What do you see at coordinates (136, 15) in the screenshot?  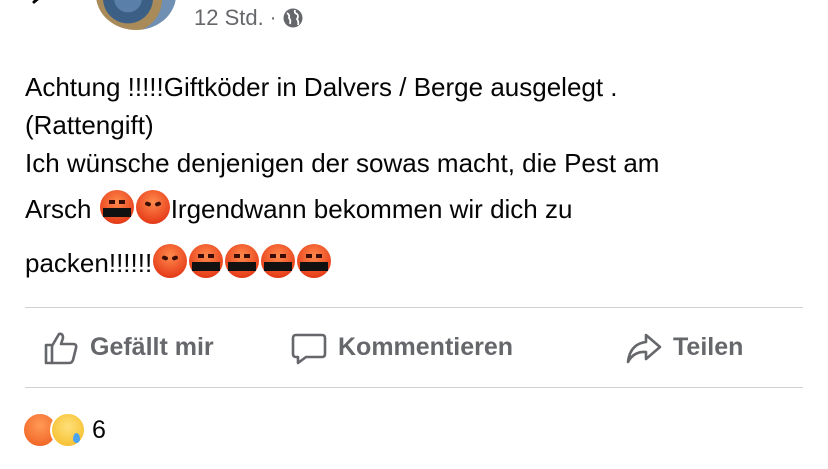 I see `avatar` at bounding box center [136, 15].